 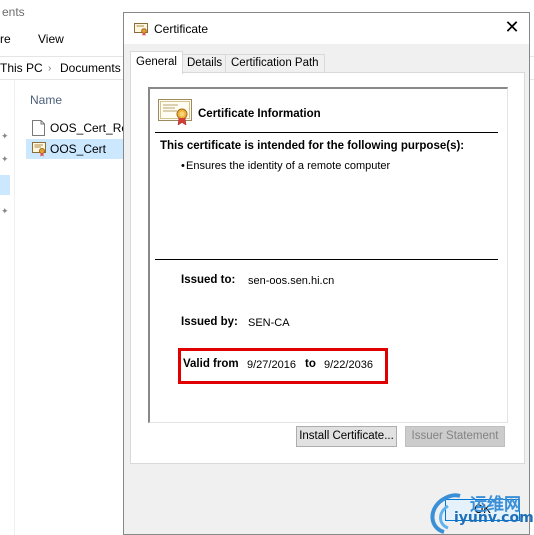 What do you see at coordinates (512, 28) in the screenshot?
I see `close-icon: ✕` at bounding box center [512, 28].